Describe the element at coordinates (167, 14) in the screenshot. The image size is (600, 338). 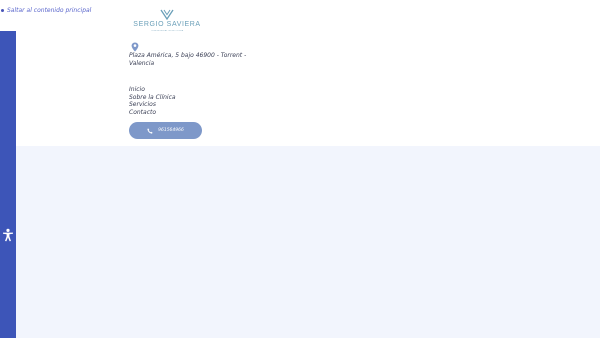
I see `logo-mark-icon` at that location.